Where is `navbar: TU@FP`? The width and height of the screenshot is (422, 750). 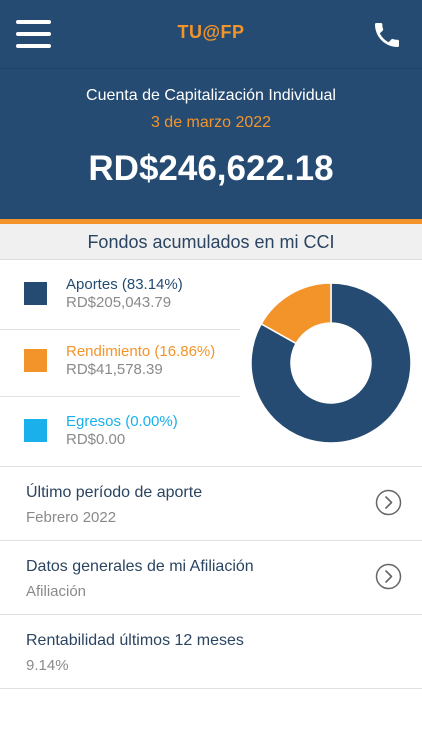
navbar: TU@FP is located at coordinates (211, 34).